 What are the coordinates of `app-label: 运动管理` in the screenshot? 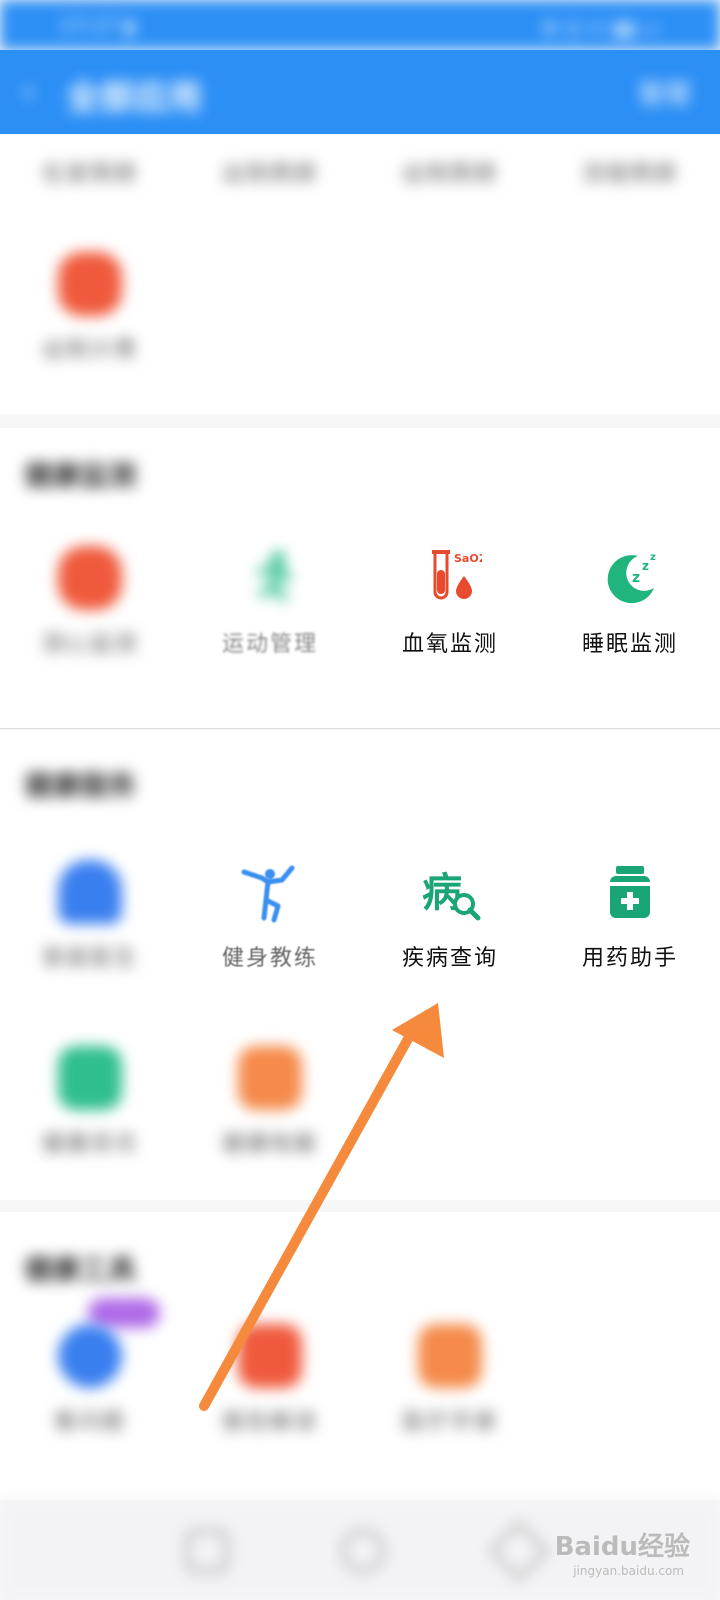 It's located at (269, 644).